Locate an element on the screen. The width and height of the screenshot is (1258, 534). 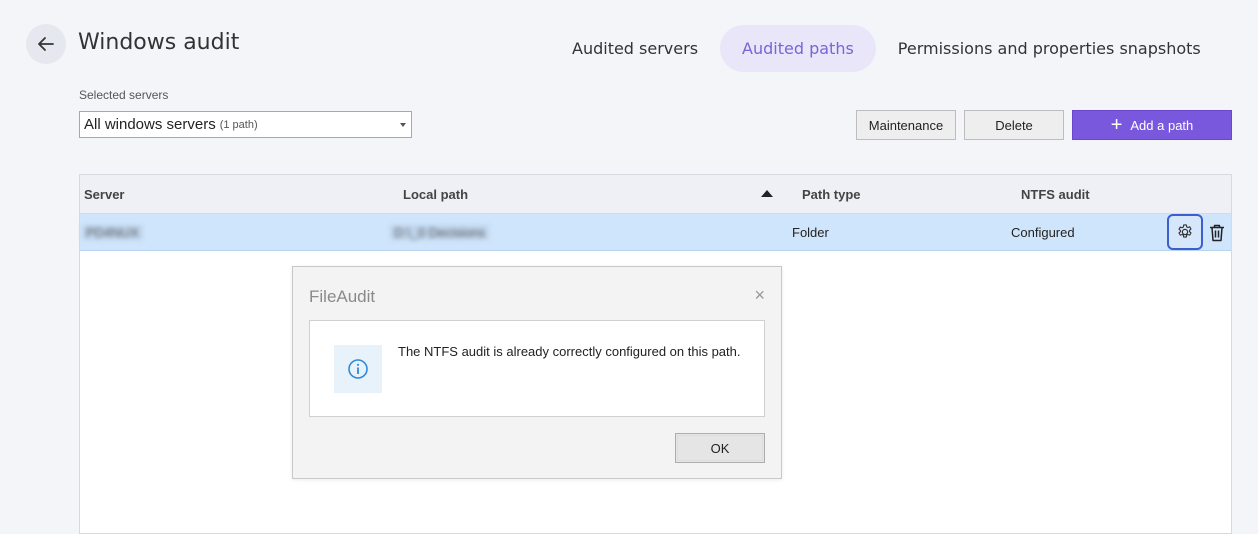
row-server: PD4NUX is located at coordinates (112, 232).